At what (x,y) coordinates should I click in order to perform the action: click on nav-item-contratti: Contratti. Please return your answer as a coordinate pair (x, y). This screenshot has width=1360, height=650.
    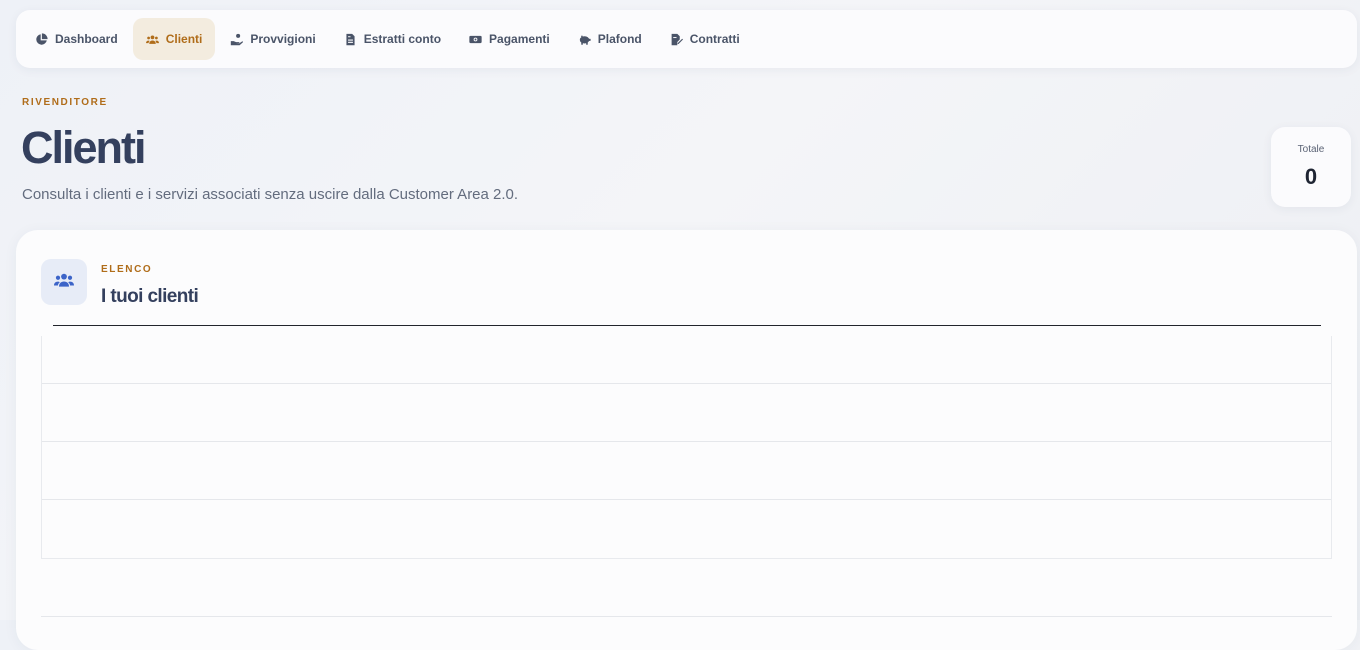
    Looking at the image, I should click on (705, 39).